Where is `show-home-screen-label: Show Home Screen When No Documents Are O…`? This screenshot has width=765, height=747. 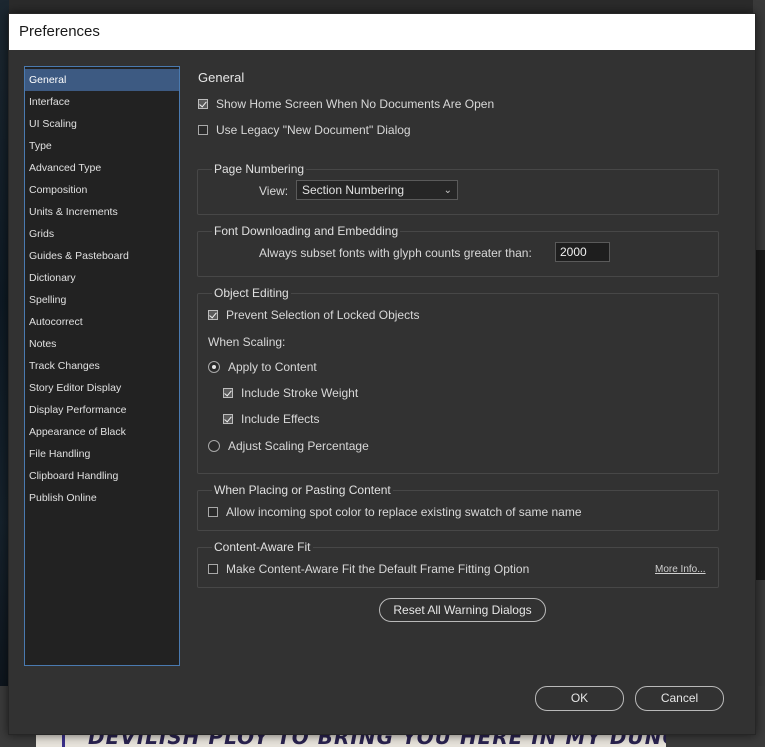
show-home-screen-label: Show Home Screen When No Documents Are O… is located at coordinates (355, 104).